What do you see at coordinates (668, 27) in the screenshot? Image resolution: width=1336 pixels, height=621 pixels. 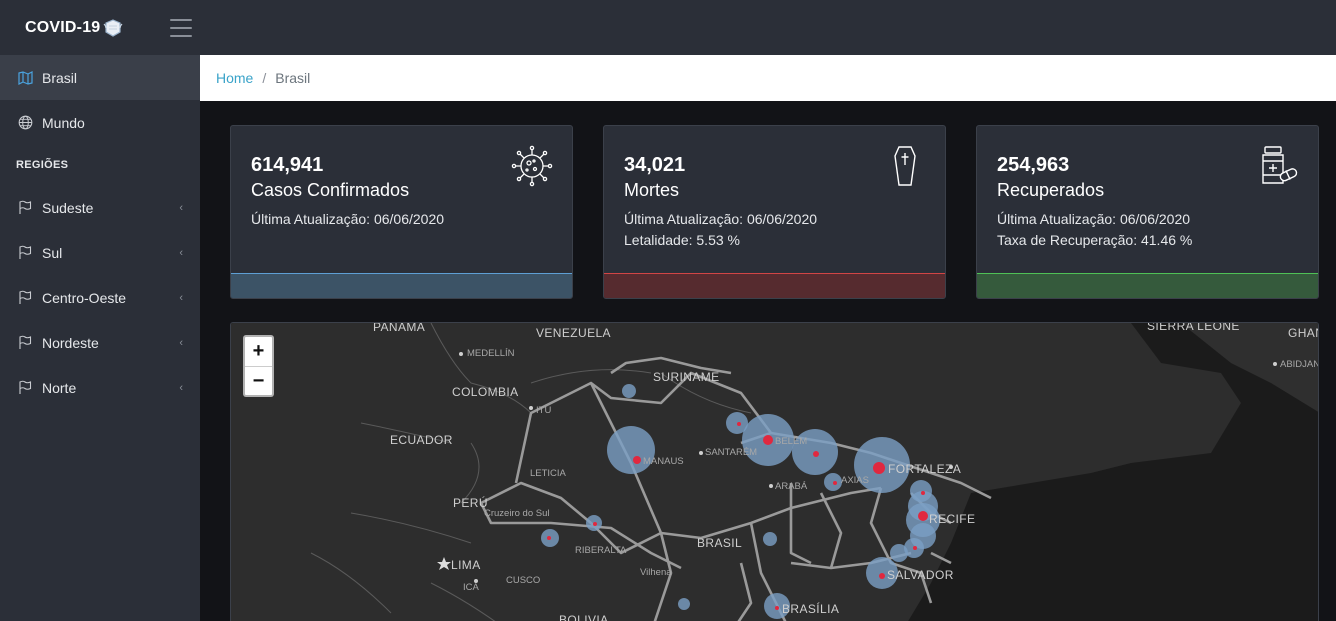 I see `top-navbar: COVID-19` at bounding box center [668, 27].